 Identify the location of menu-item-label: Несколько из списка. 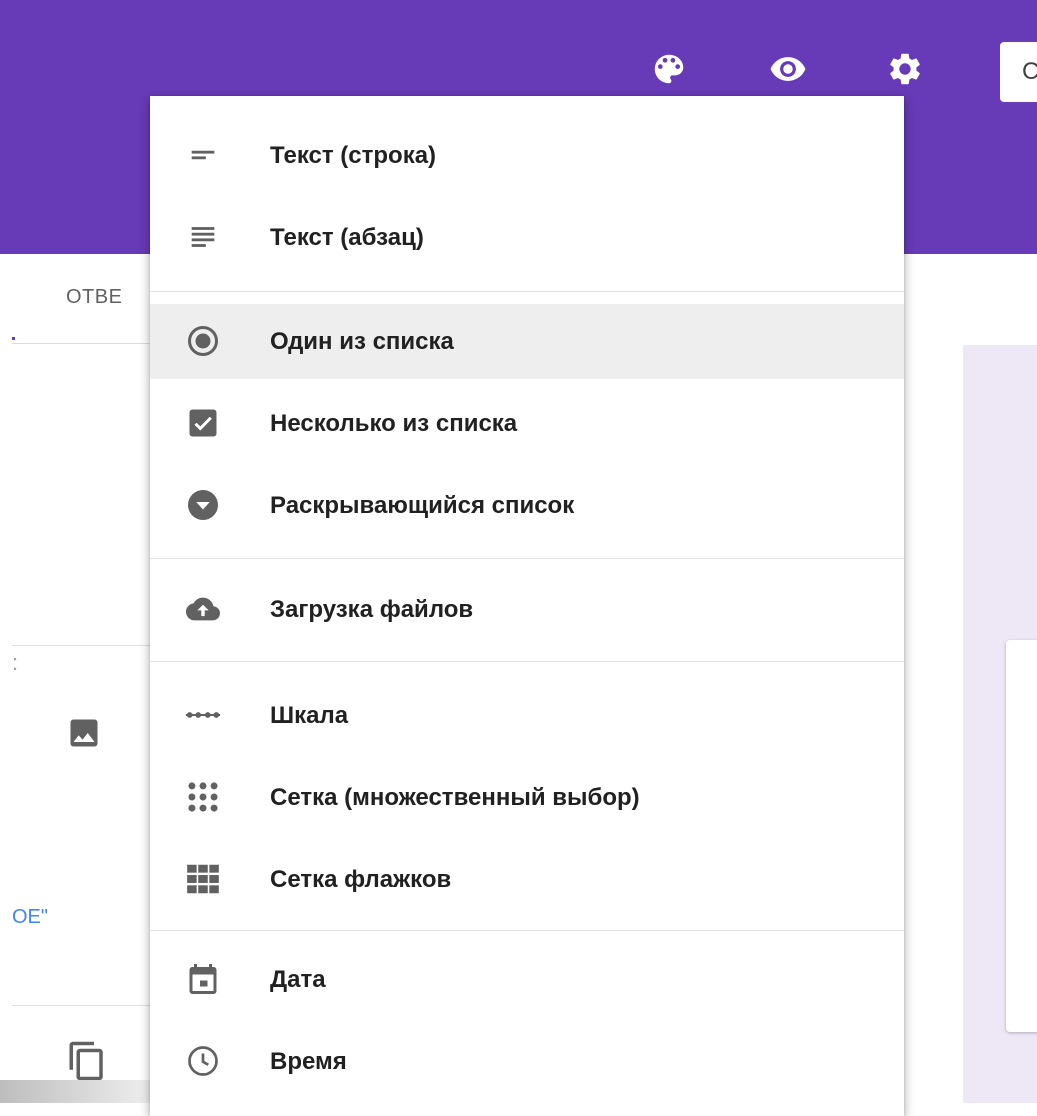
(394, 423).